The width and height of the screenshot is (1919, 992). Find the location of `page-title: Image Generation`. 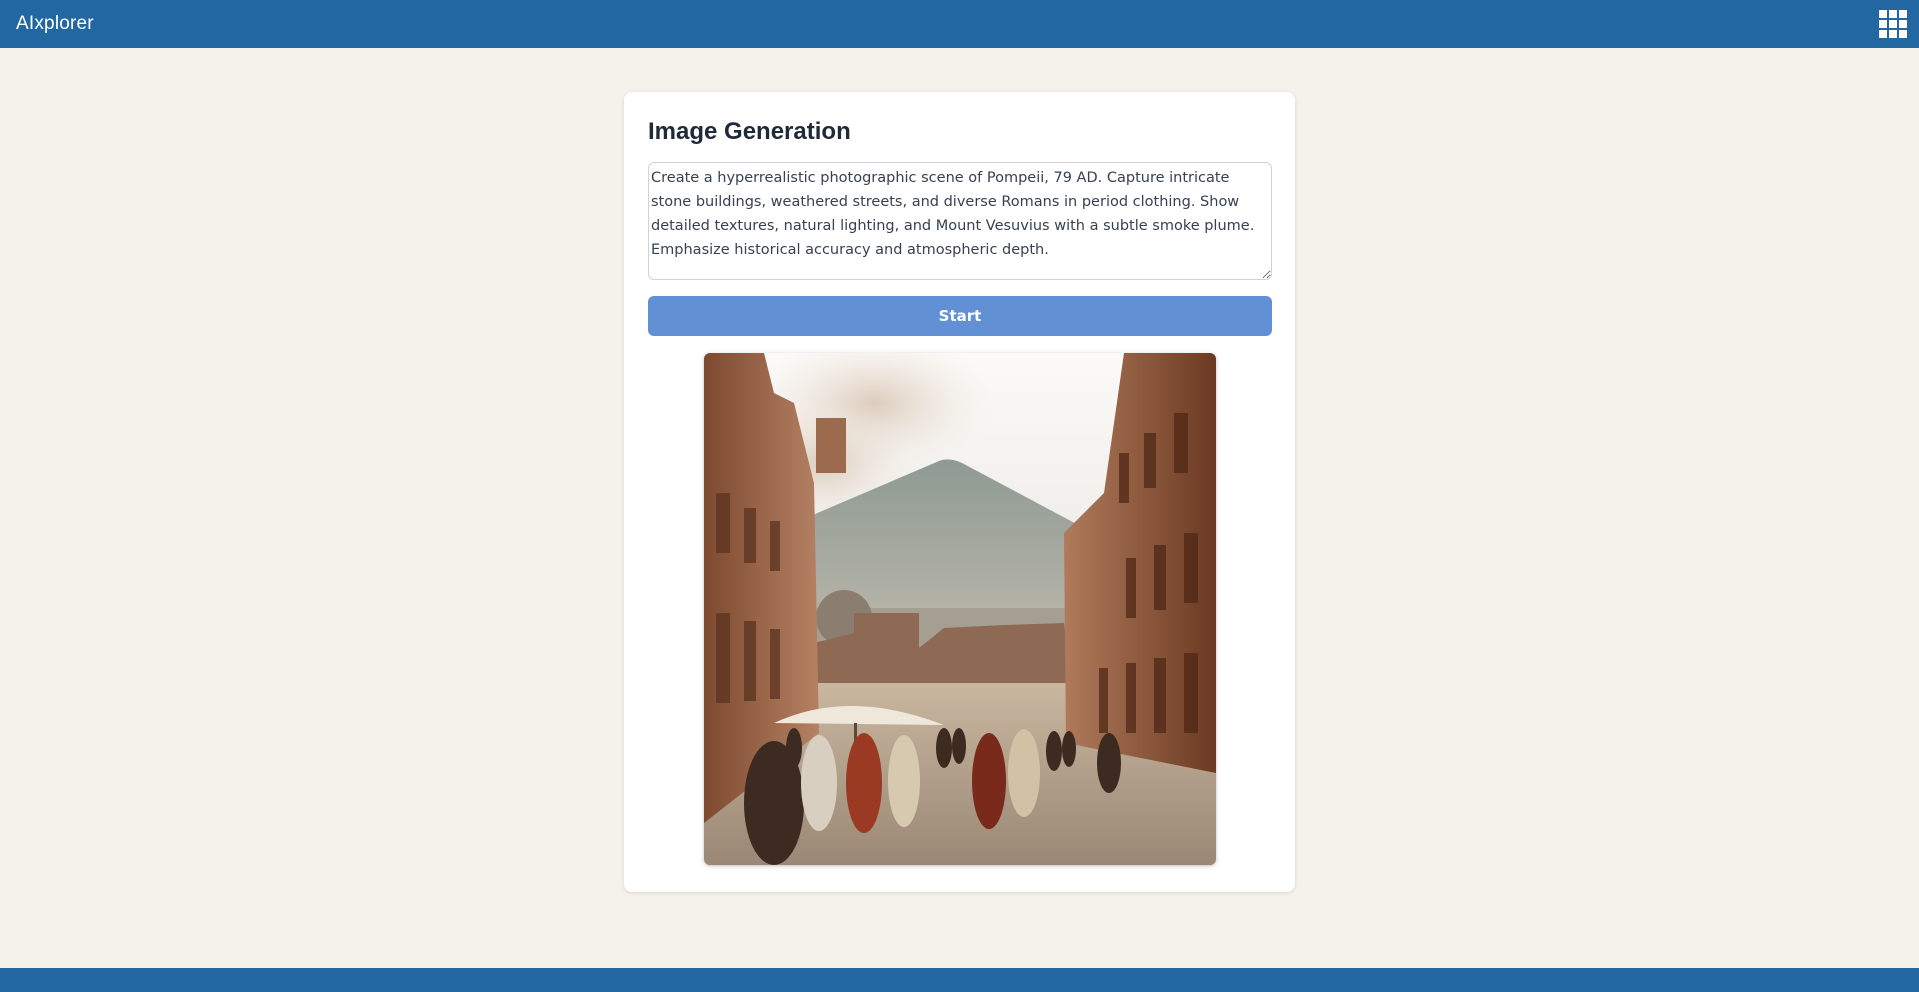

page-title: Image Generation is located at coordinates (749, 131).